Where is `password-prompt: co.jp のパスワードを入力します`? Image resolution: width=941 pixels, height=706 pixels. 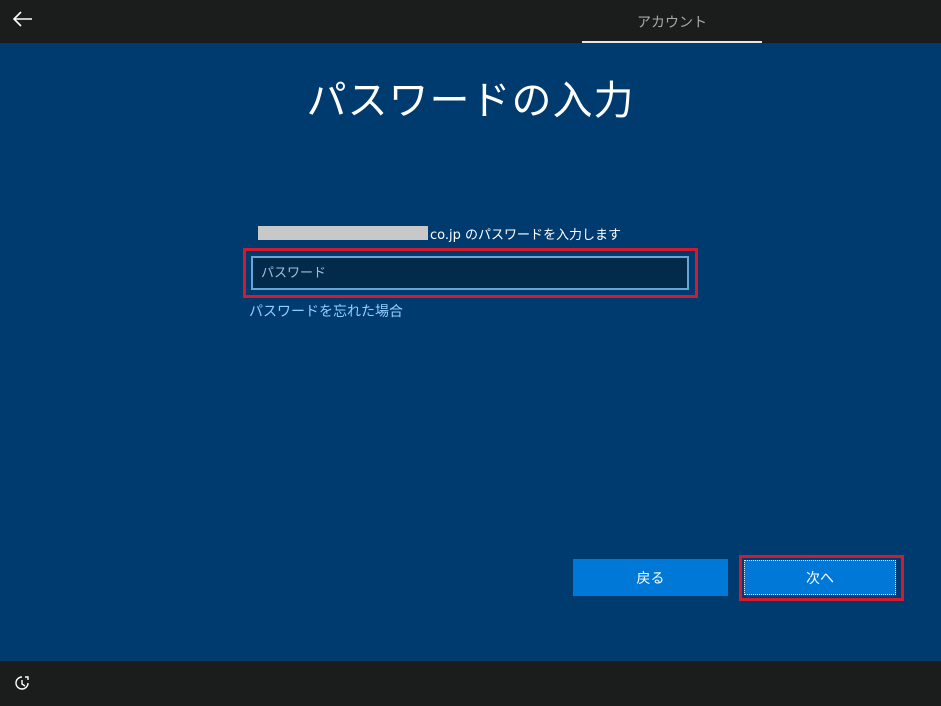 password-prompt: co.jp のパスワードを入力します is located at coordinates (439, 233).